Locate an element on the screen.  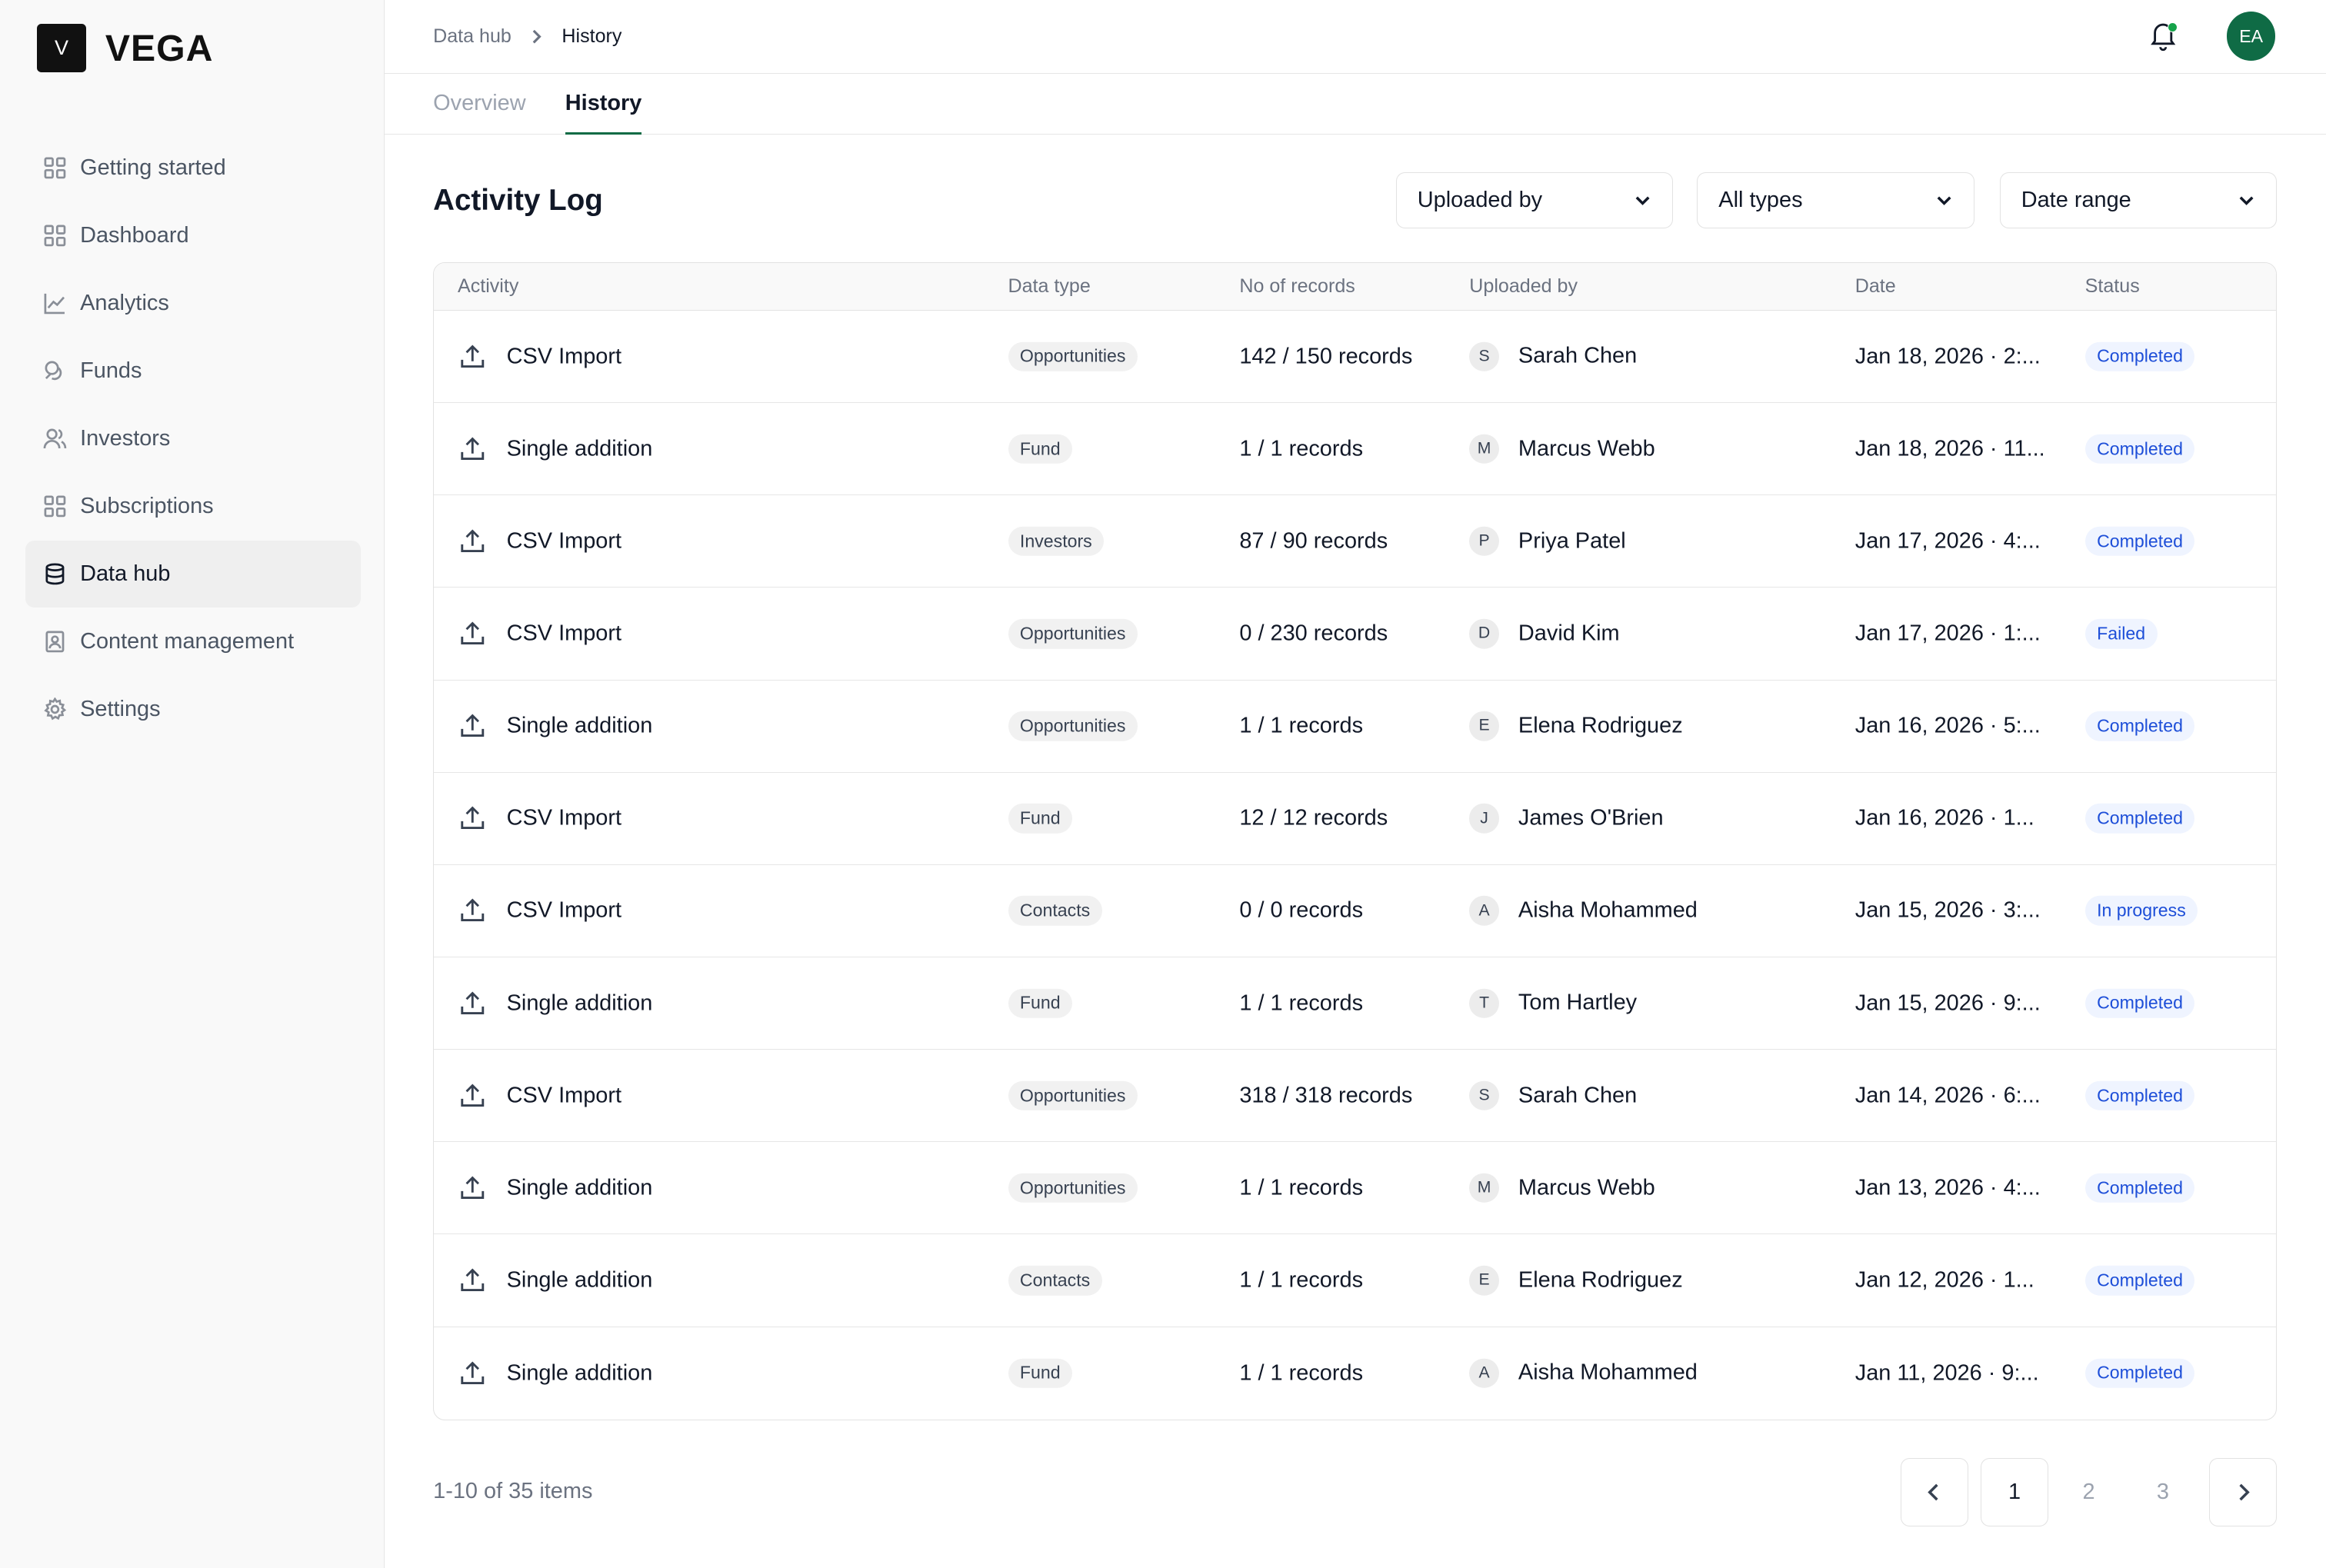
line-chart-icon is located at coordinates (55, 303).